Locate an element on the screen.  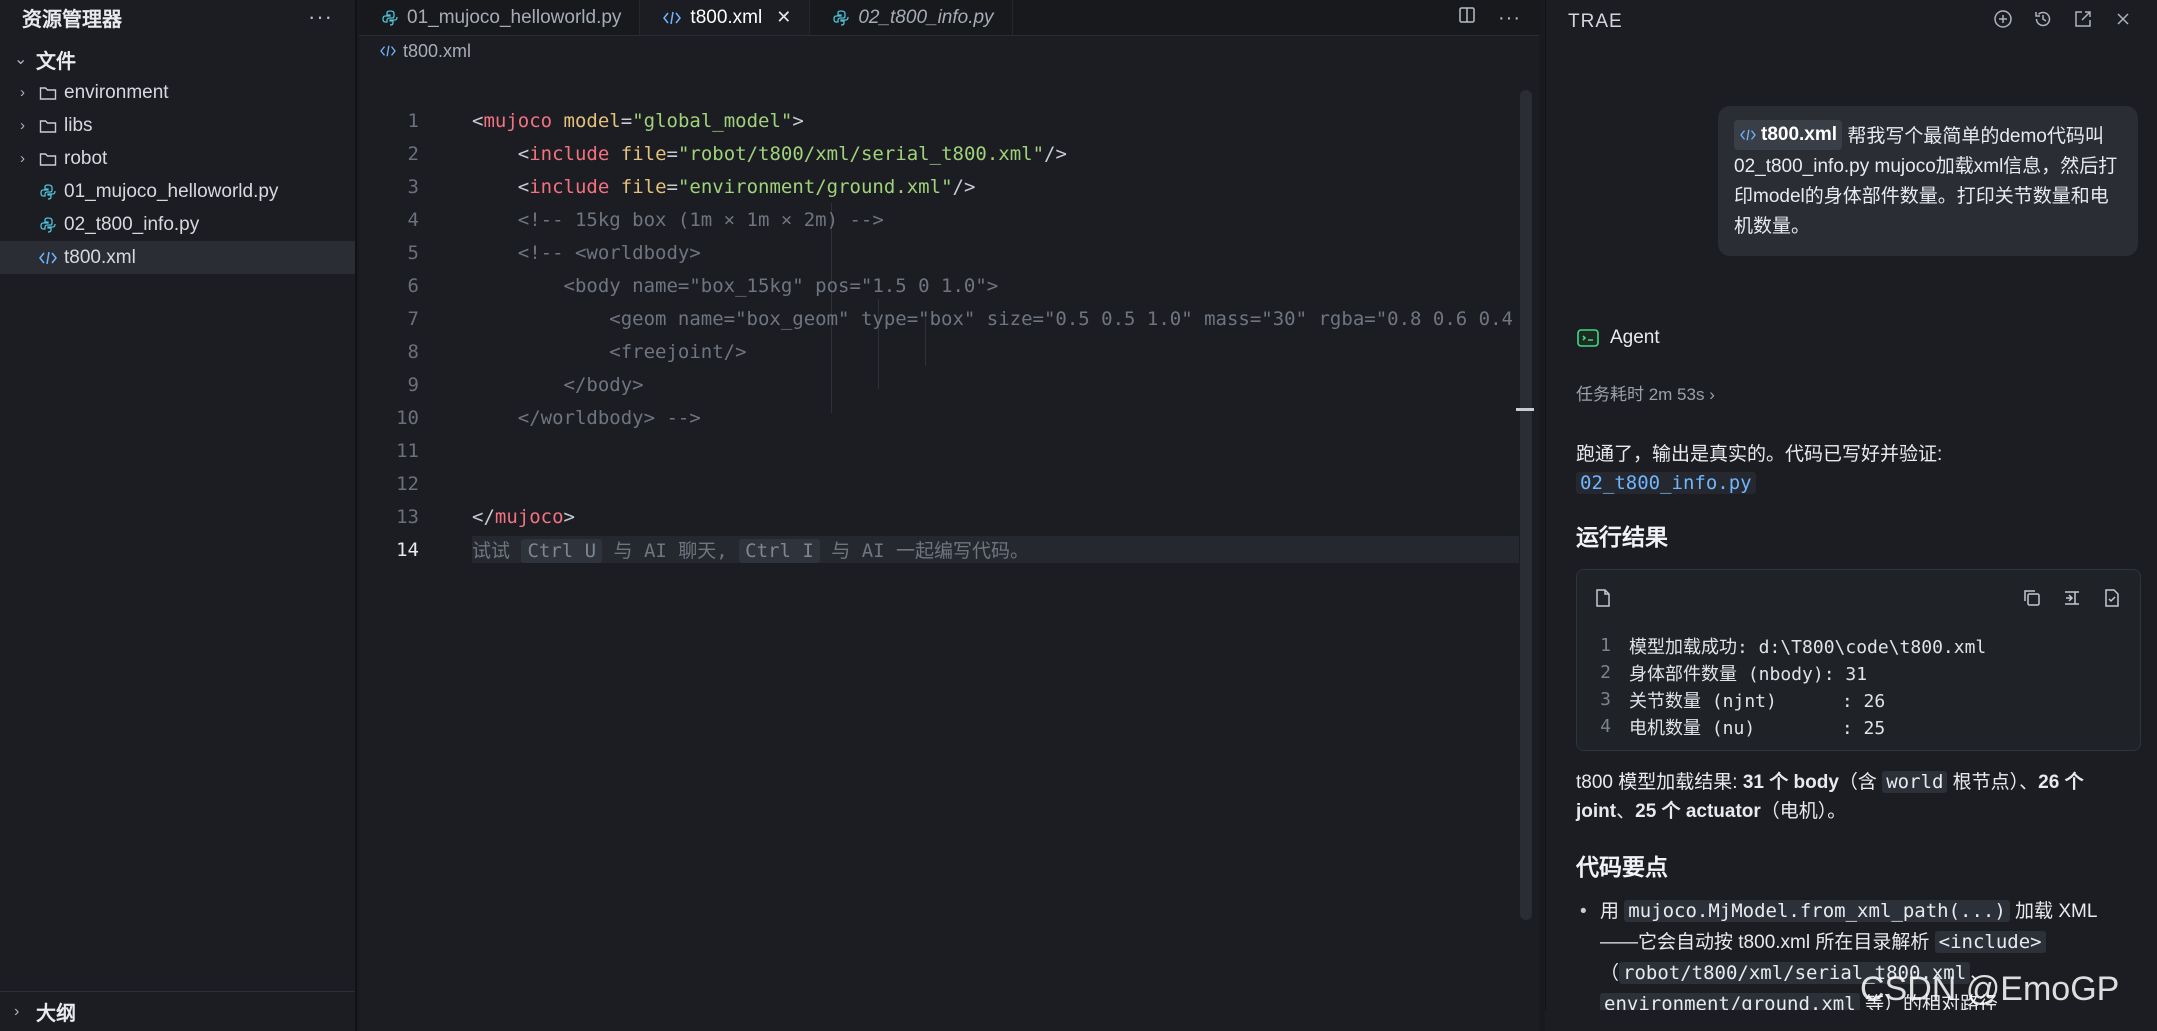
code-line: 9 </body> is located at coordinates (939, 384).